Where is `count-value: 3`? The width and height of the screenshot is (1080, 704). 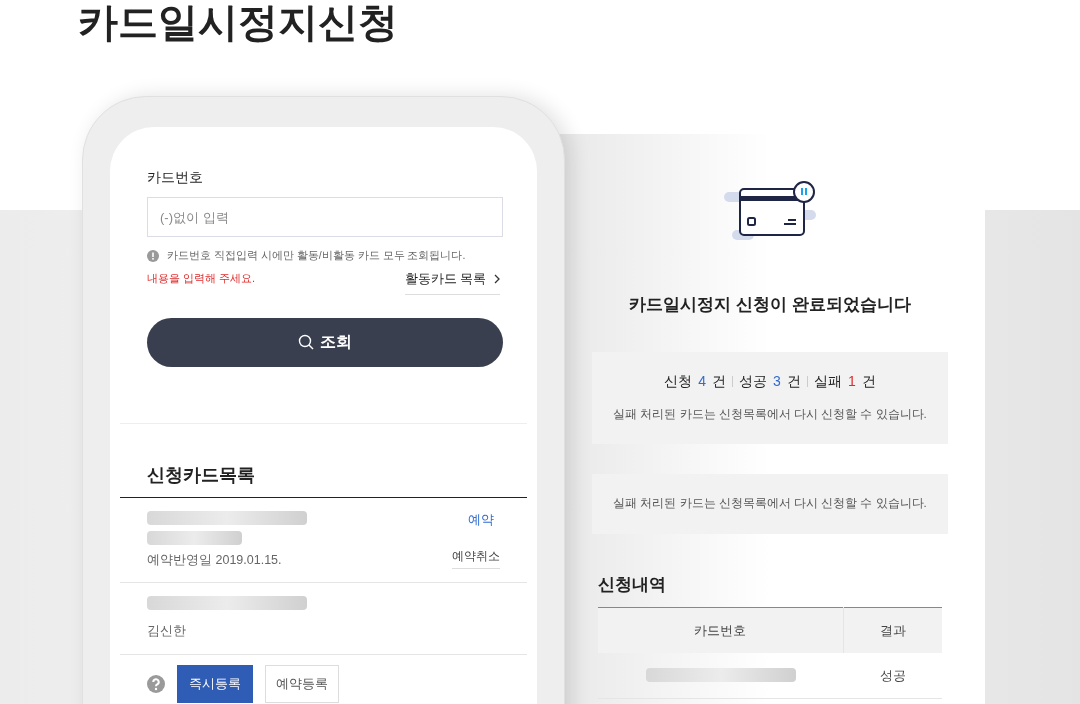
count-value: 3 is located at coordinates (777, 382).